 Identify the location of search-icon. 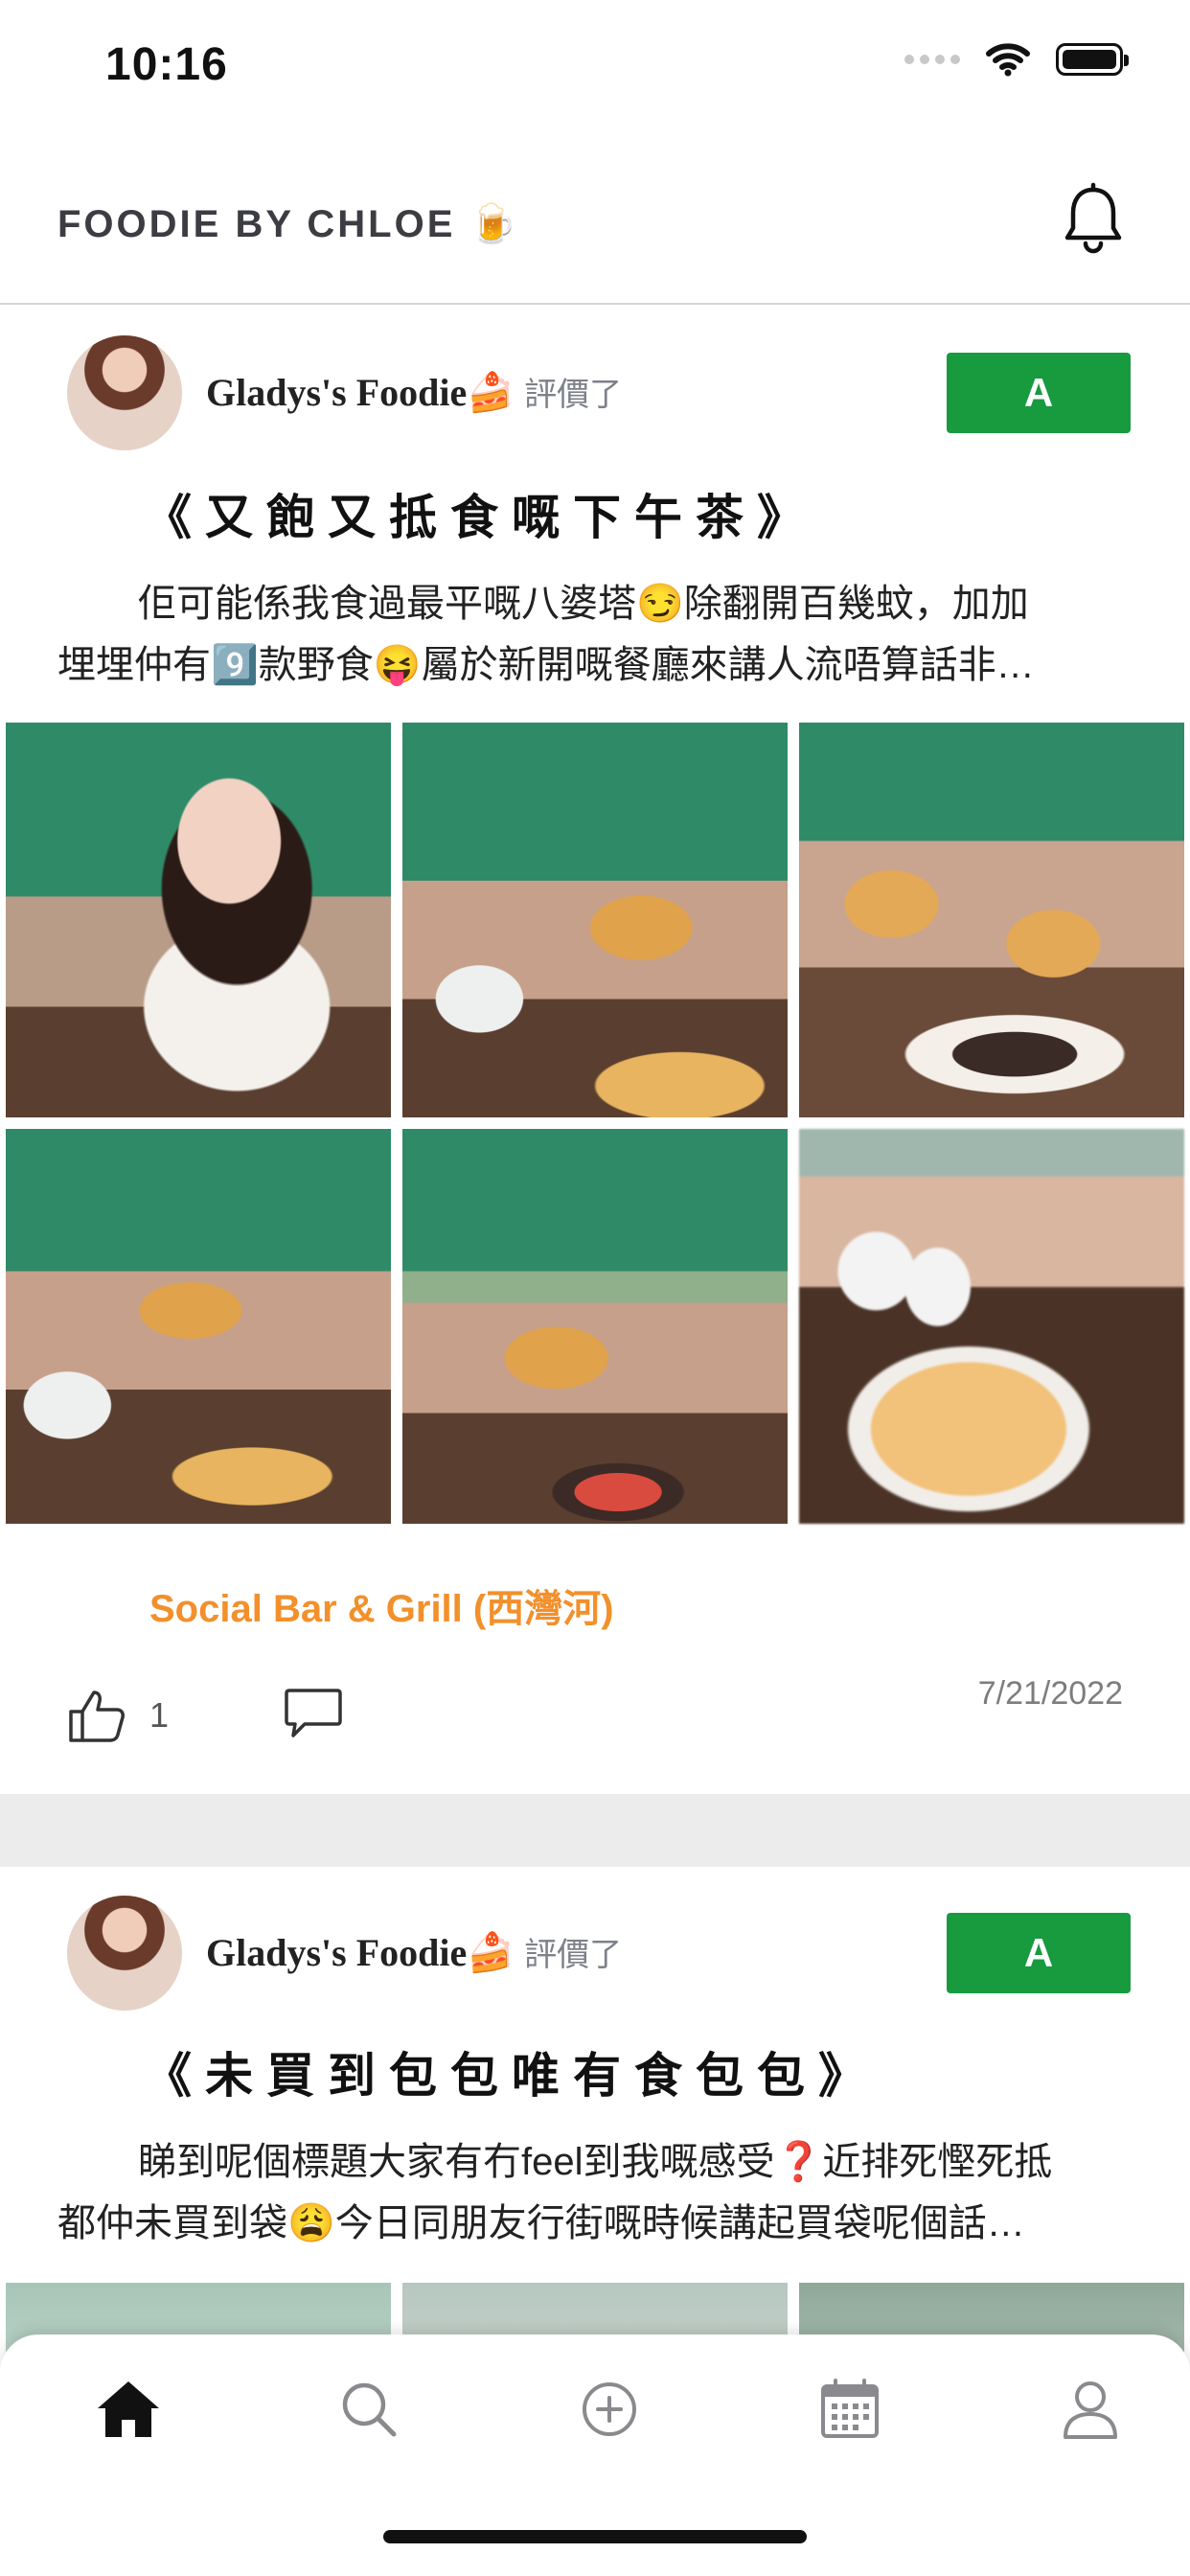
(370, 2409).